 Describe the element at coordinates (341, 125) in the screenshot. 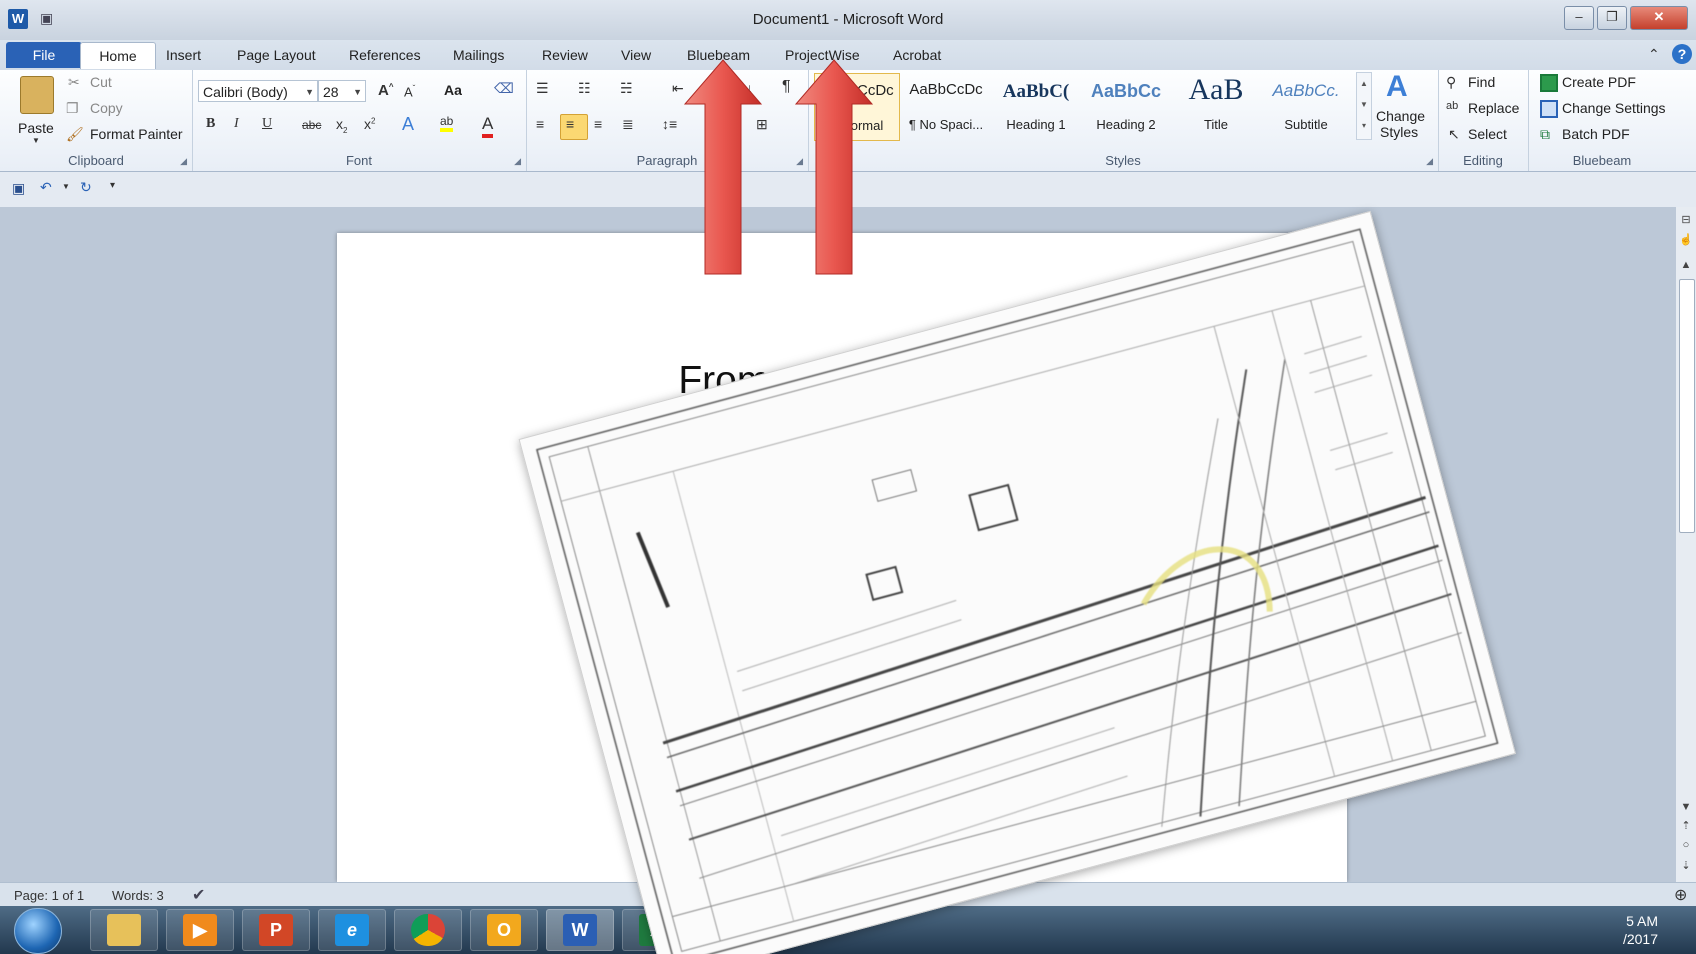

I see `subscript-icon: x2` at that location.